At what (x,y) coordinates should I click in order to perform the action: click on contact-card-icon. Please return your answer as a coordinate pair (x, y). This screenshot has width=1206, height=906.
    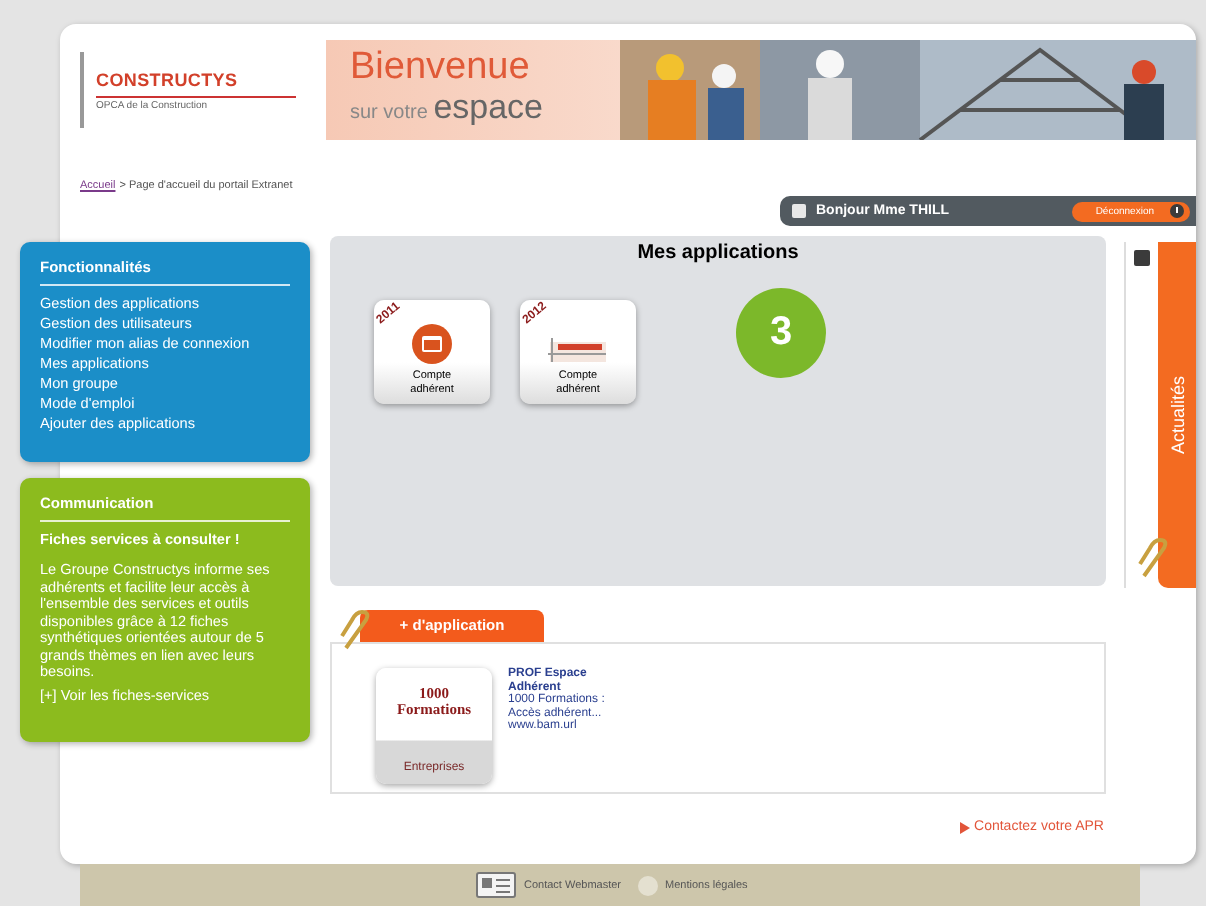
    Looking at the image, I should click on (496, 885).